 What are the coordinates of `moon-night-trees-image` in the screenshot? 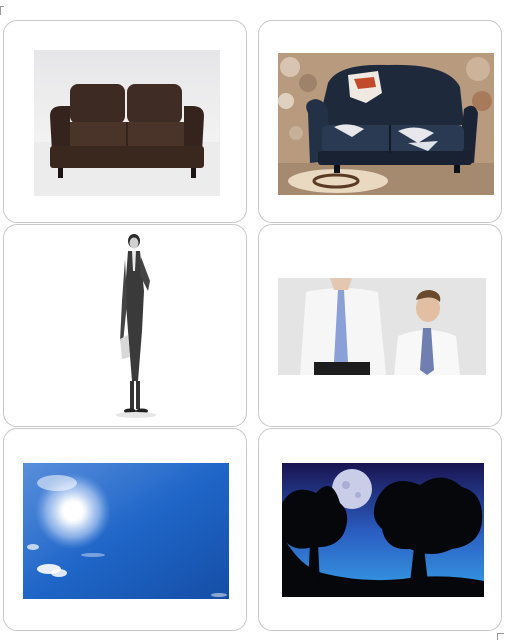 It's located at (383, 530).